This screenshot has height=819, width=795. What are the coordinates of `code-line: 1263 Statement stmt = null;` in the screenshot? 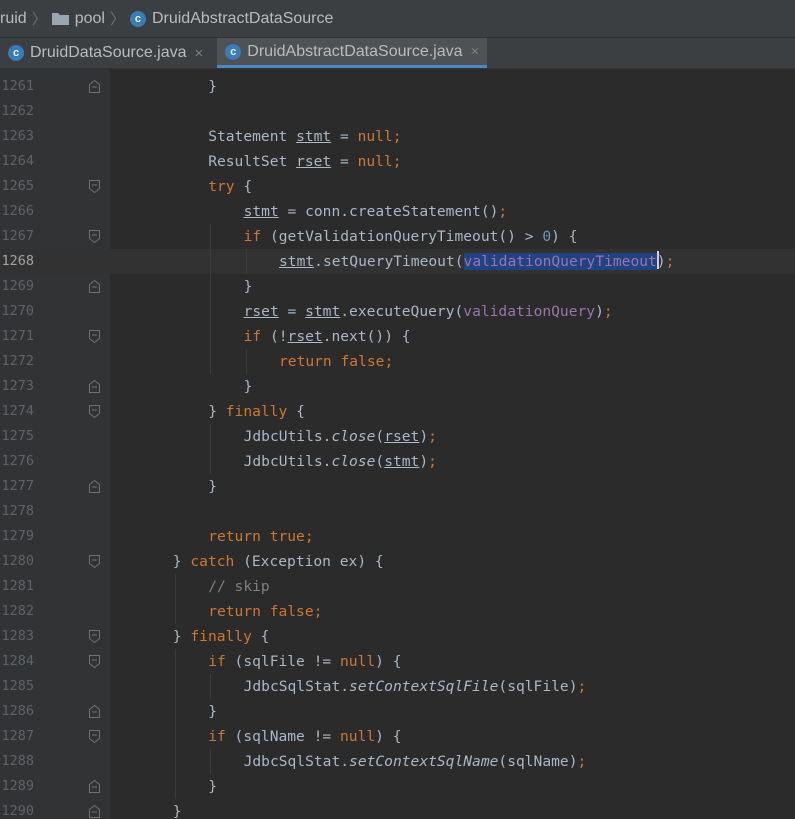 It's located at (397, 136).